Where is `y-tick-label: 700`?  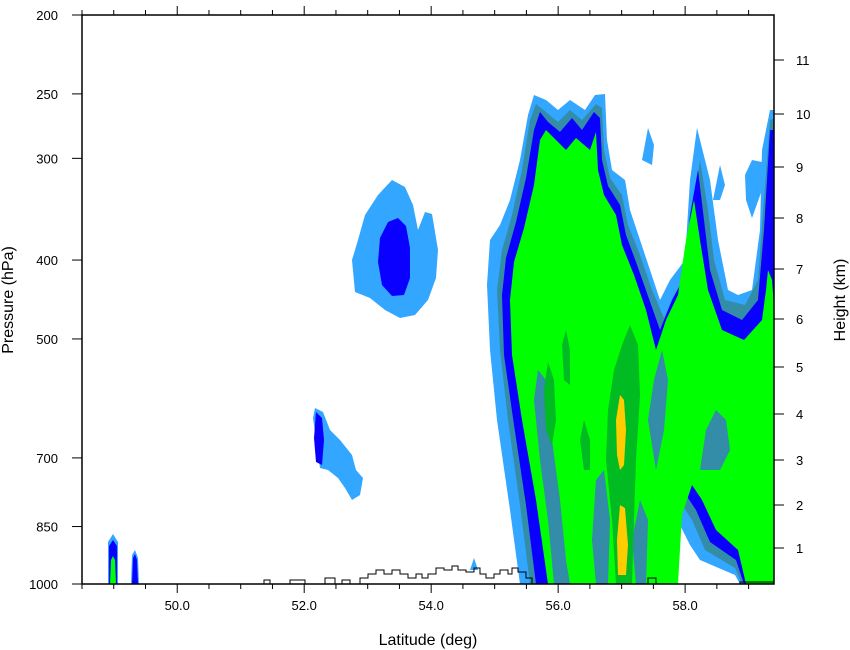 y-tick-label: 700 is located at coordinates (47, 458).